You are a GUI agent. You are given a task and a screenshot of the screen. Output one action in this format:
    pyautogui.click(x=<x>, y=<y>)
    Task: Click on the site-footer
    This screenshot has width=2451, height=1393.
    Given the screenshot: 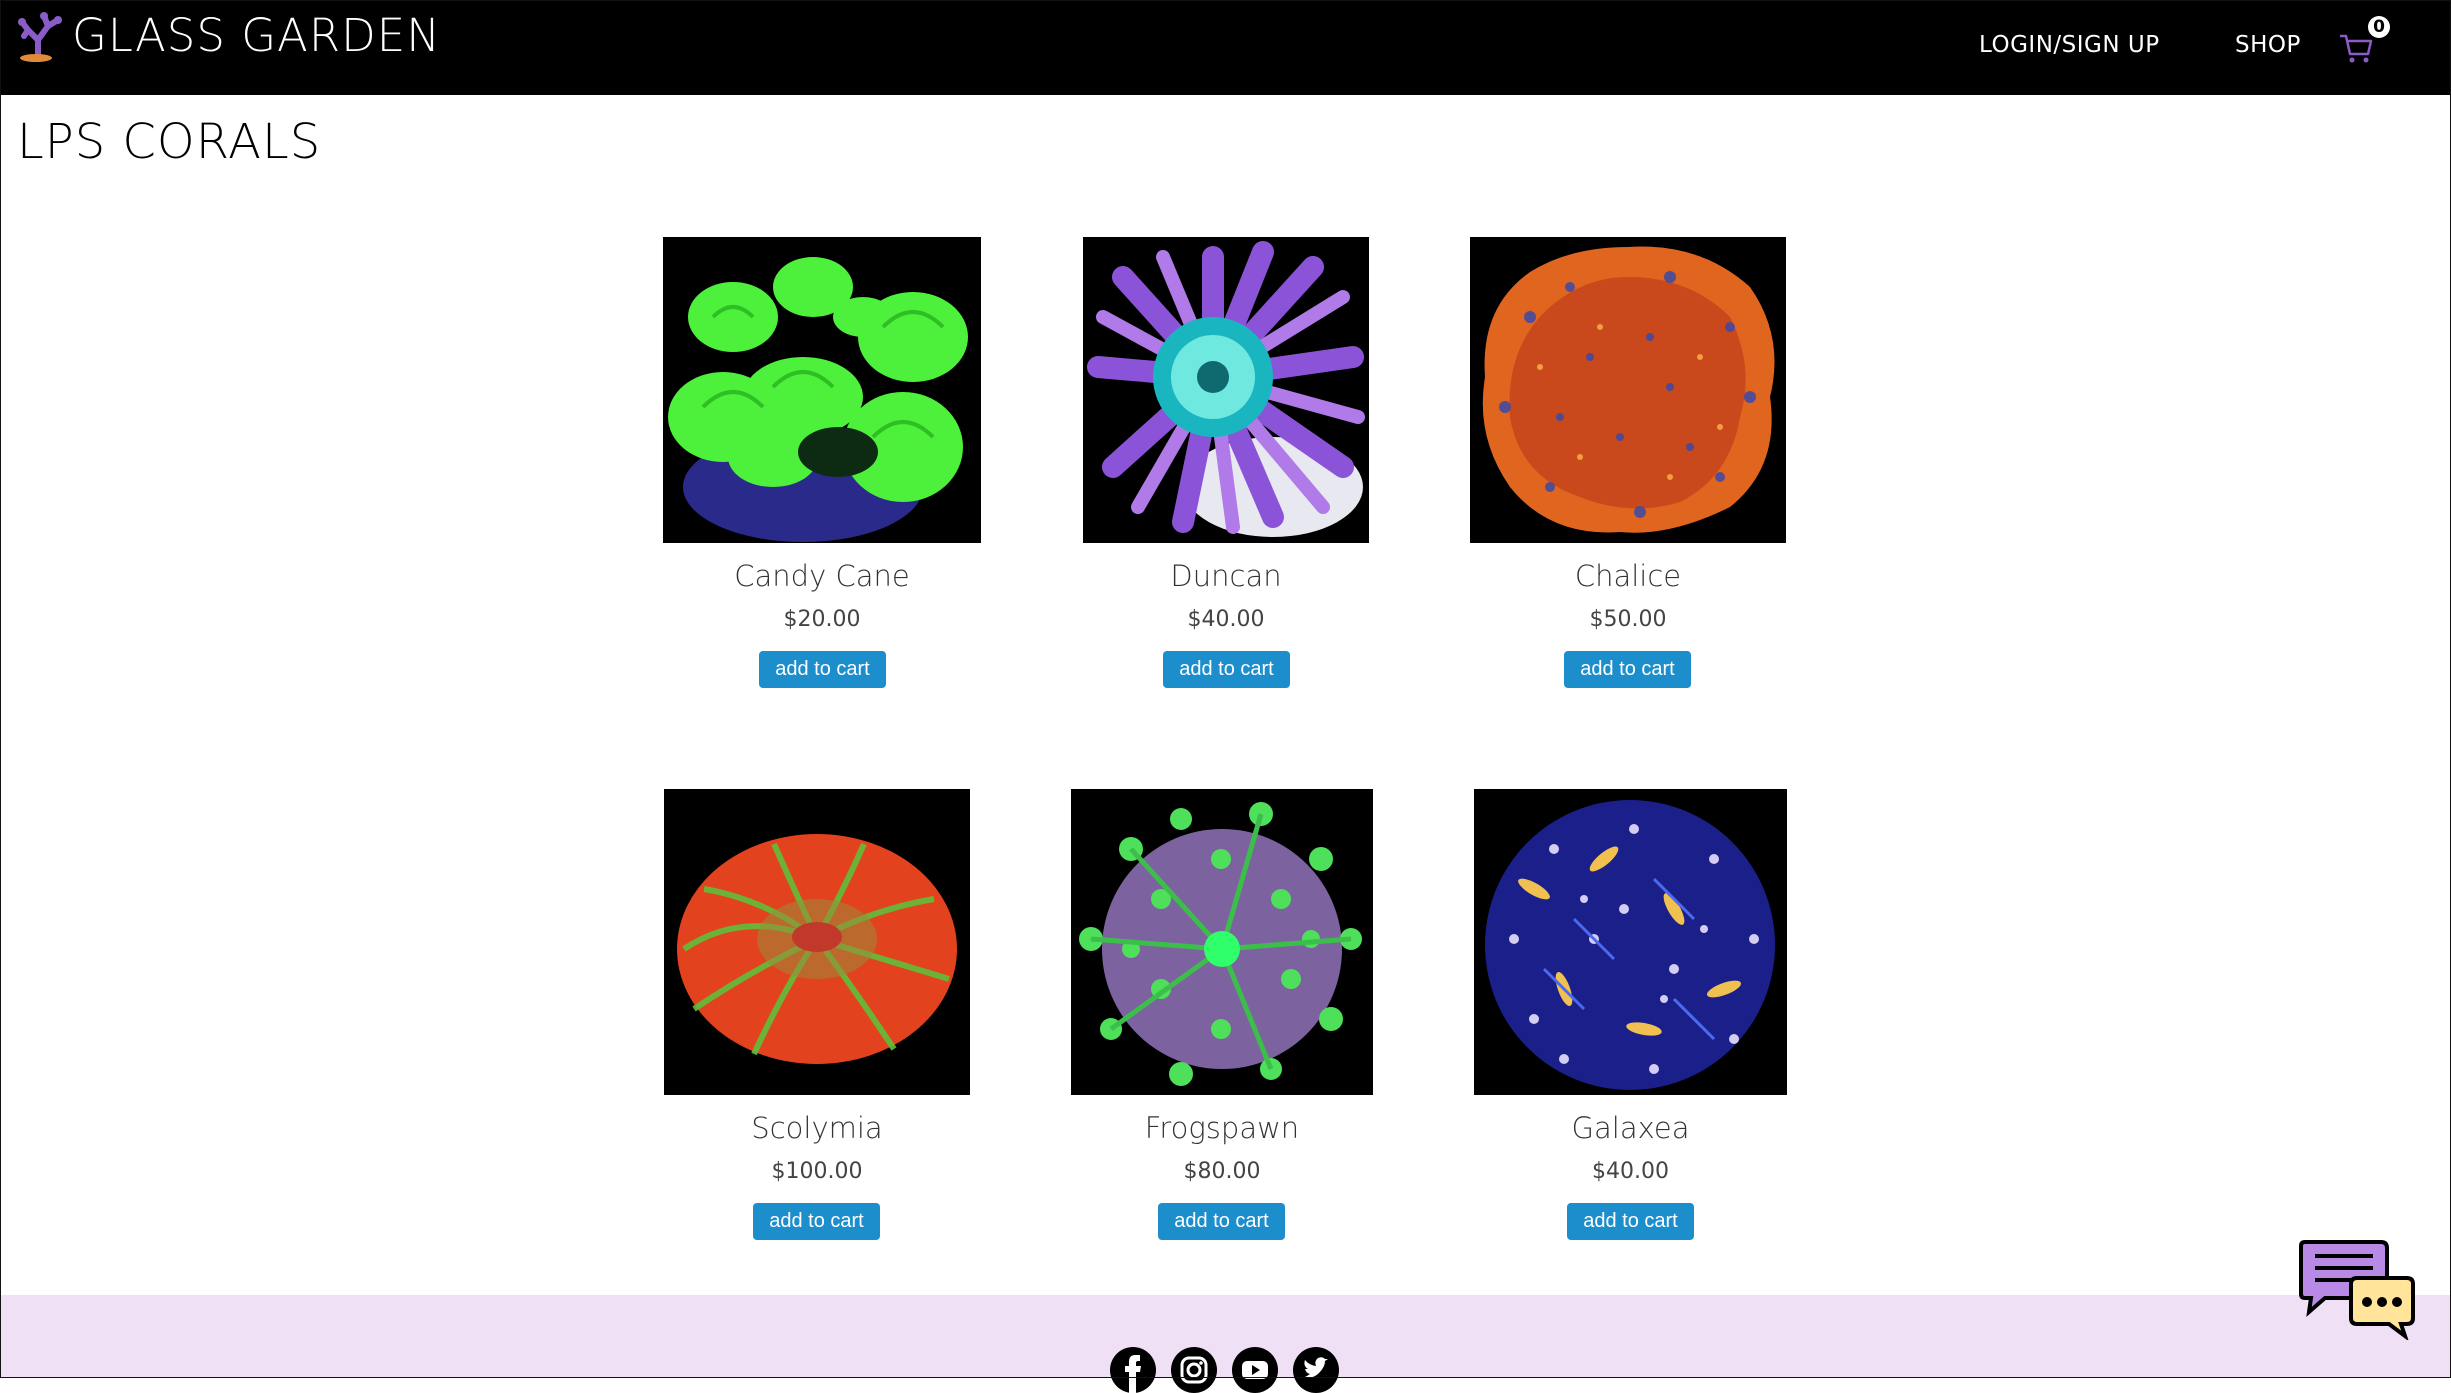 What is the action you would take?
    pyautogui.click(x=1225, y=1336)
    